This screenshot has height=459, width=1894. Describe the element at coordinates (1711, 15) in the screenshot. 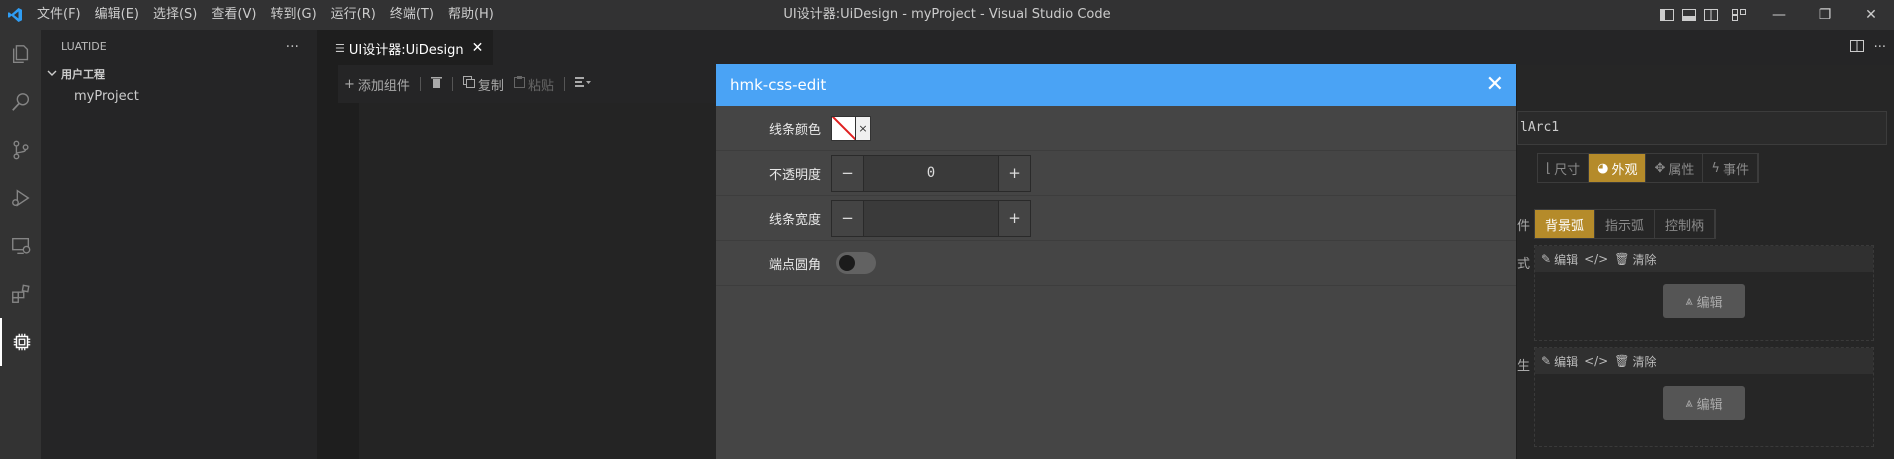

I see `toggle-secondary-sidebar-icon` at that location.